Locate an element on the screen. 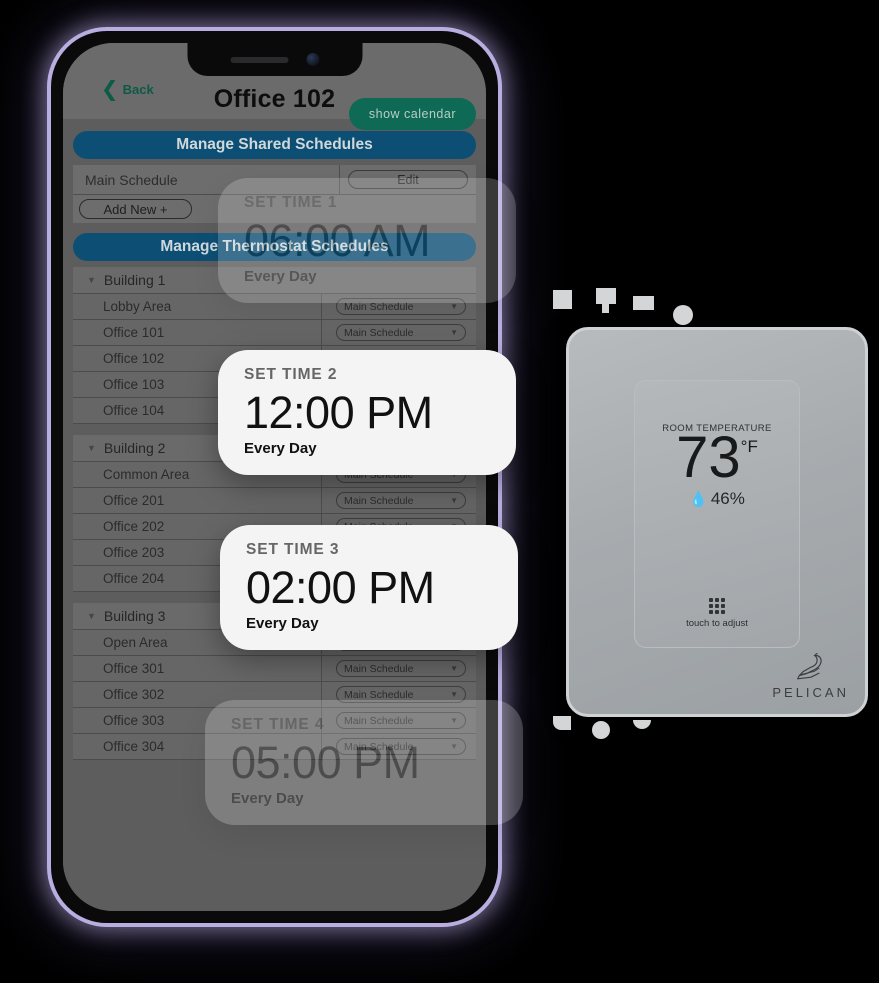  zone-row: Office 301 Main Schedule ▼ is located at coordinates (274, 669).